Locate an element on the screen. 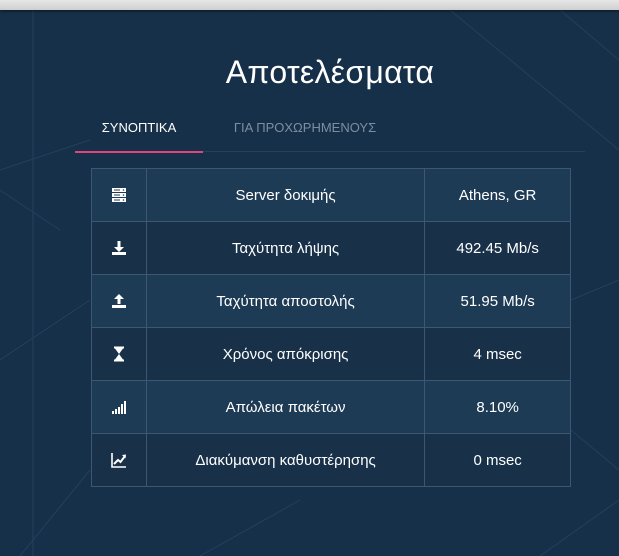 The image size is (619, 556). line-chart-icon is located at coordinates (119, 460).